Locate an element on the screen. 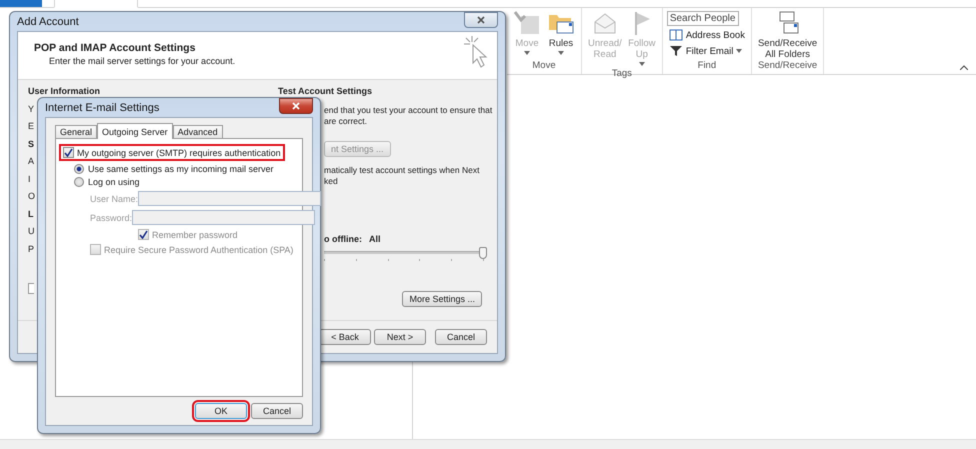  body-text: end that you test your account to ensure that is located at coordinates (408, 110).